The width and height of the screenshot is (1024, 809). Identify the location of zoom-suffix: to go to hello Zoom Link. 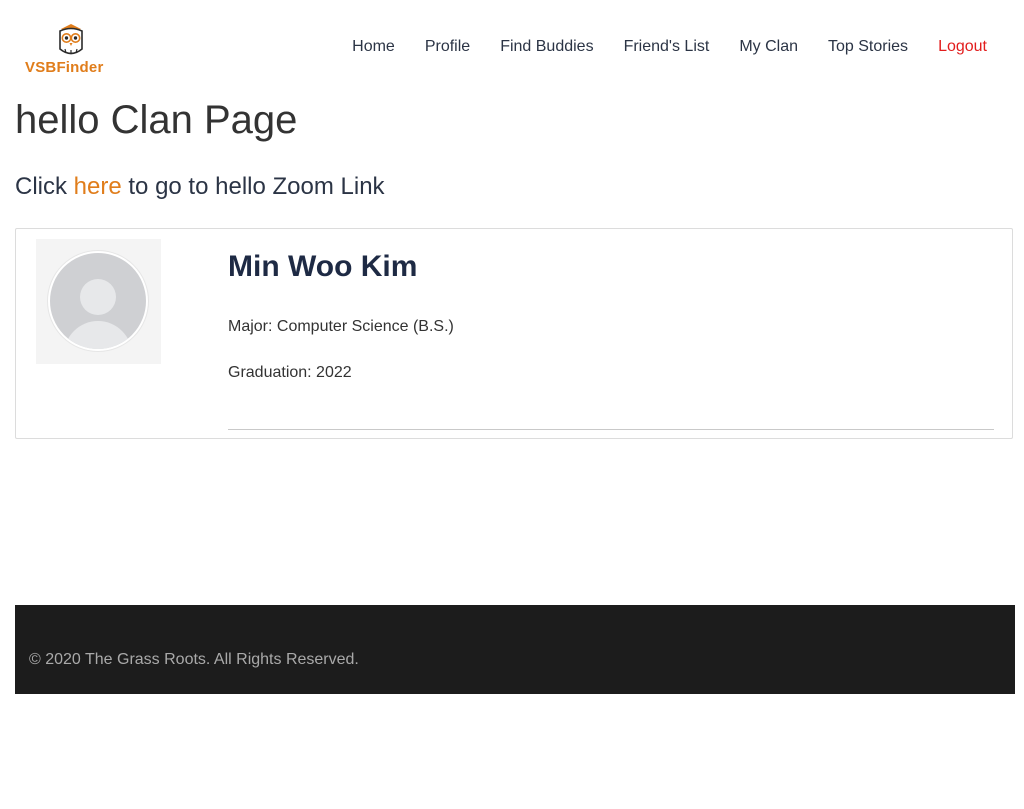
(253, 186).